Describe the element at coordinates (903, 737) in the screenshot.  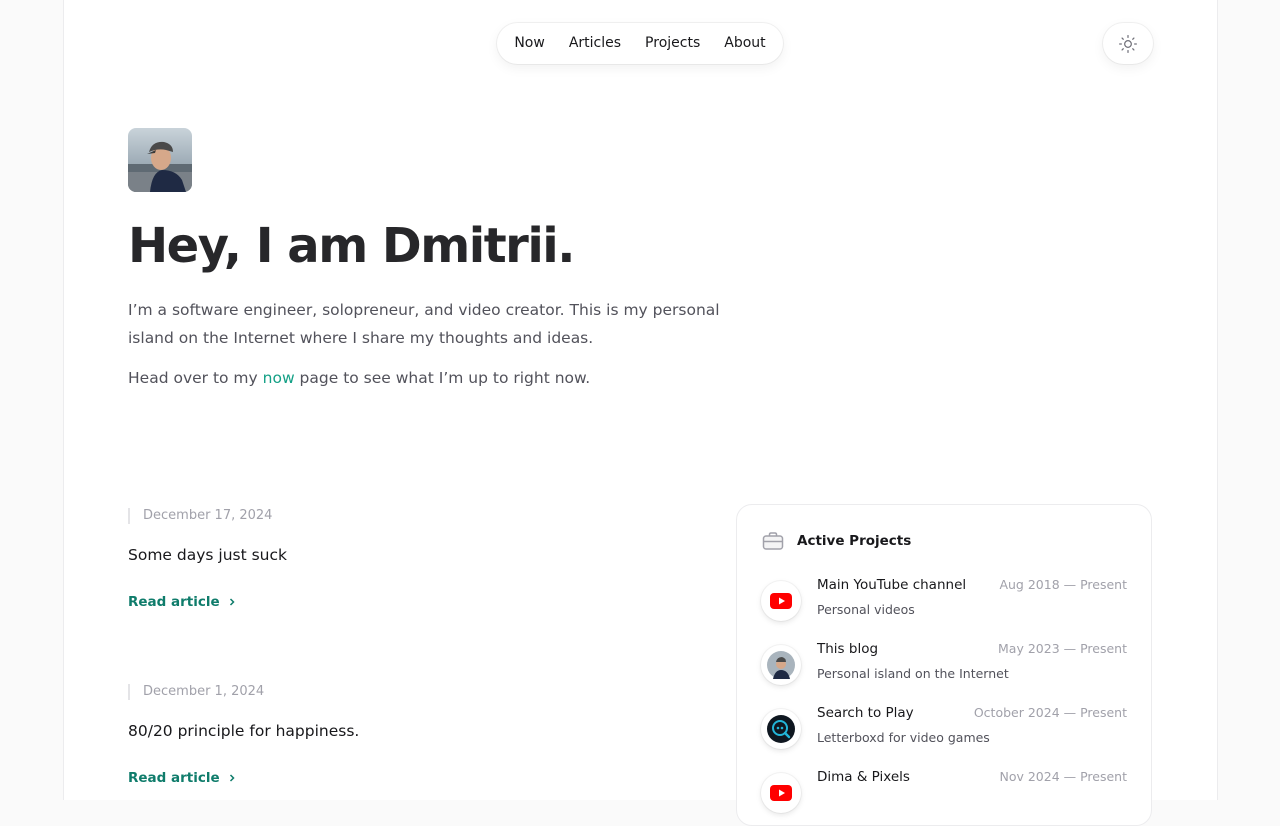
I see `project-description: Letterboxd for video games` at that location.